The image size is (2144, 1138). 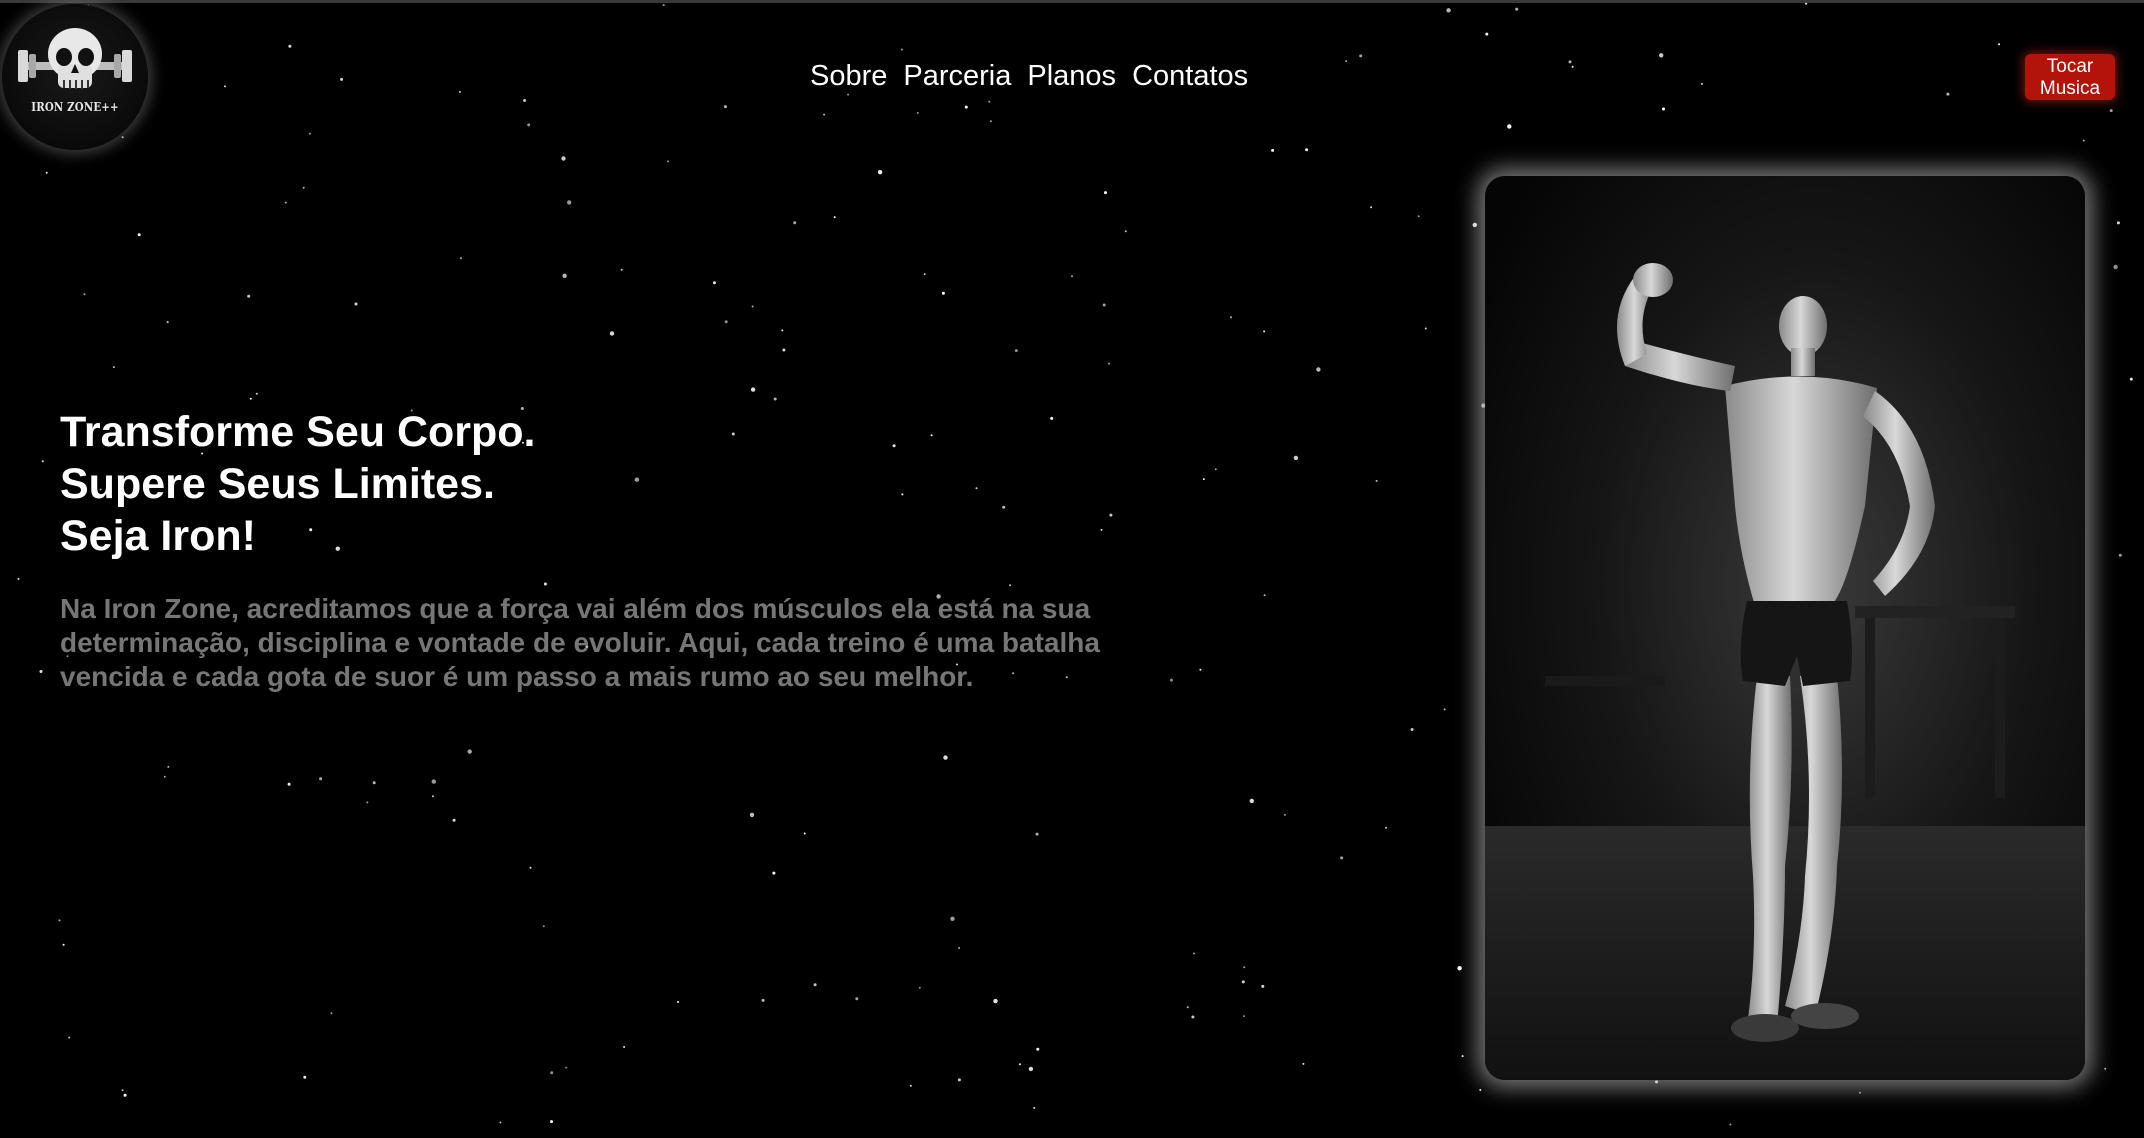 I want to click on play-music-button: Tocar Musica, so click(x=2070, y=77).